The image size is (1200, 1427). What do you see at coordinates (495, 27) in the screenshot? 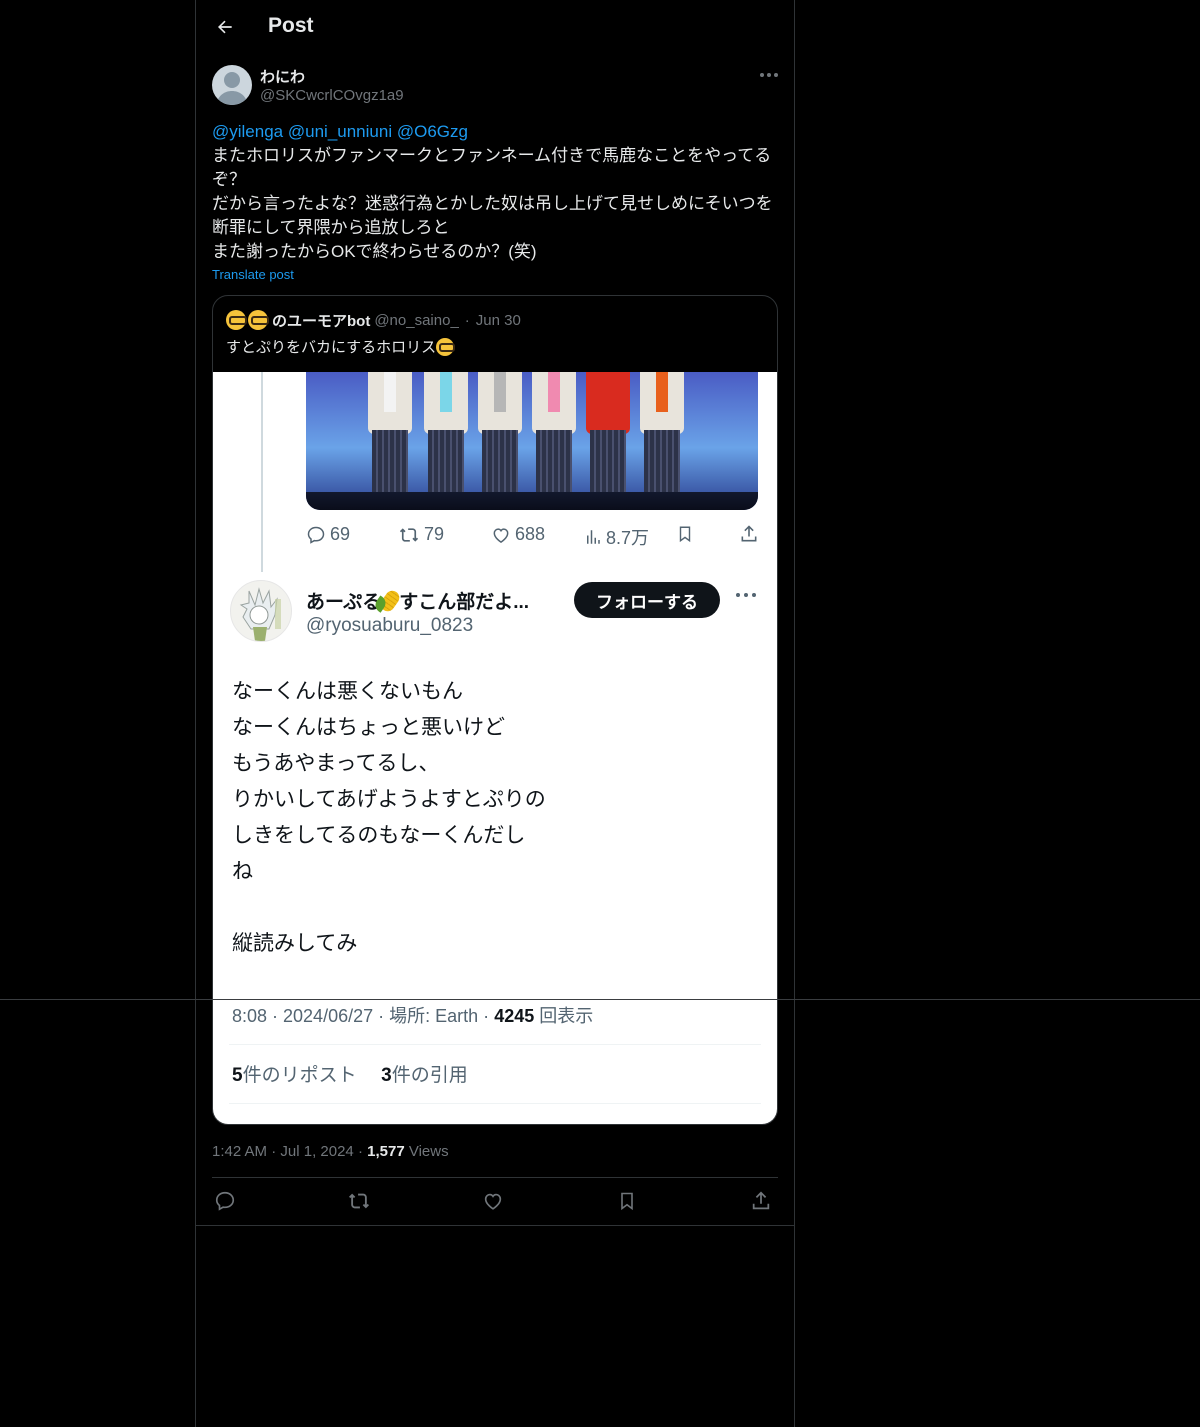
I see `top-bar: Post` at bounding box center [495, 27].